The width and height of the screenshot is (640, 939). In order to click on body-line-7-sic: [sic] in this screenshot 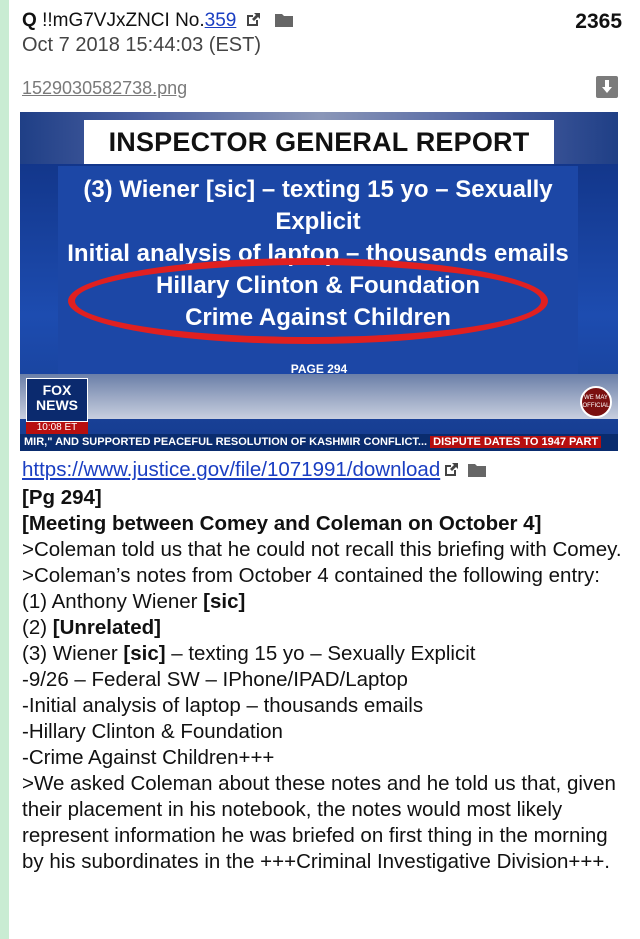, I will do `click(144, 653)`.